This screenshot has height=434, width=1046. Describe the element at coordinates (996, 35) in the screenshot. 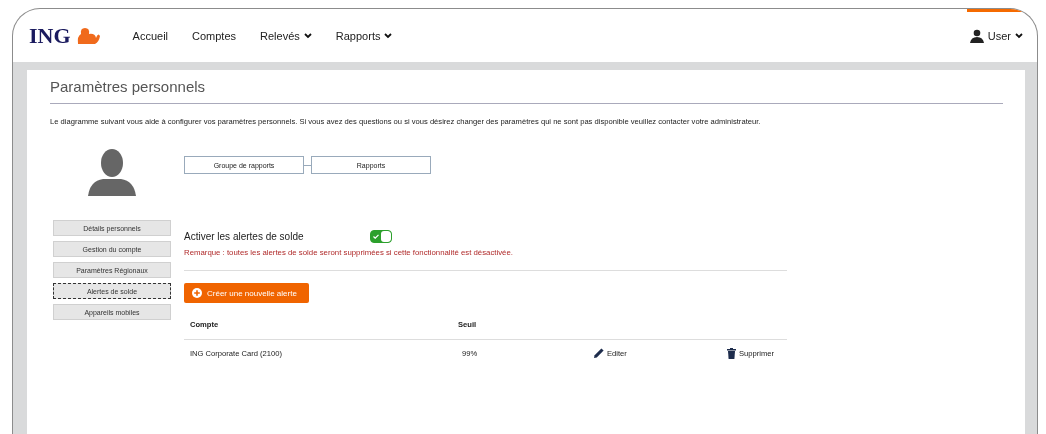

I see `user-menu: User` at that location.